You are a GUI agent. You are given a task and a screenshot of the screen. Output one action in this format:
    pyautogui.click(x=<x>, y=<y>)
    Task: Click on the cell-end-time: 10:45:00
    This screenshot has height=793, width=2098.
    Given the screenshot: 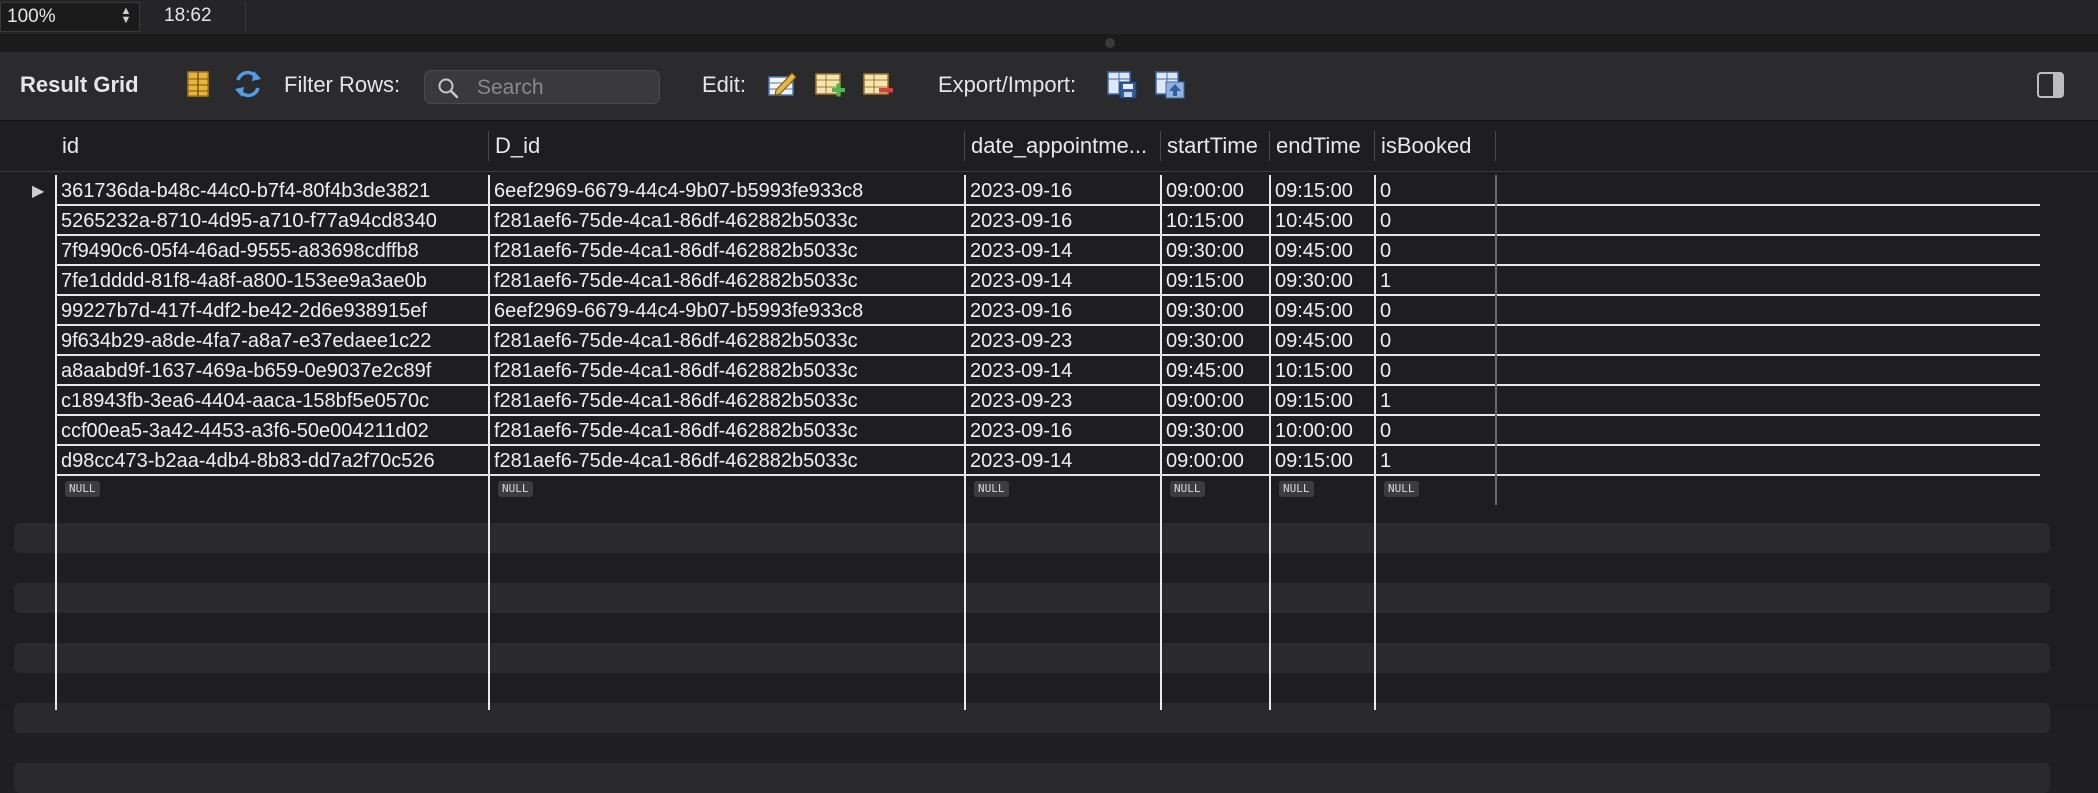 What is the action you would take?
    pyautogui.click(x=1321, y=221)
    